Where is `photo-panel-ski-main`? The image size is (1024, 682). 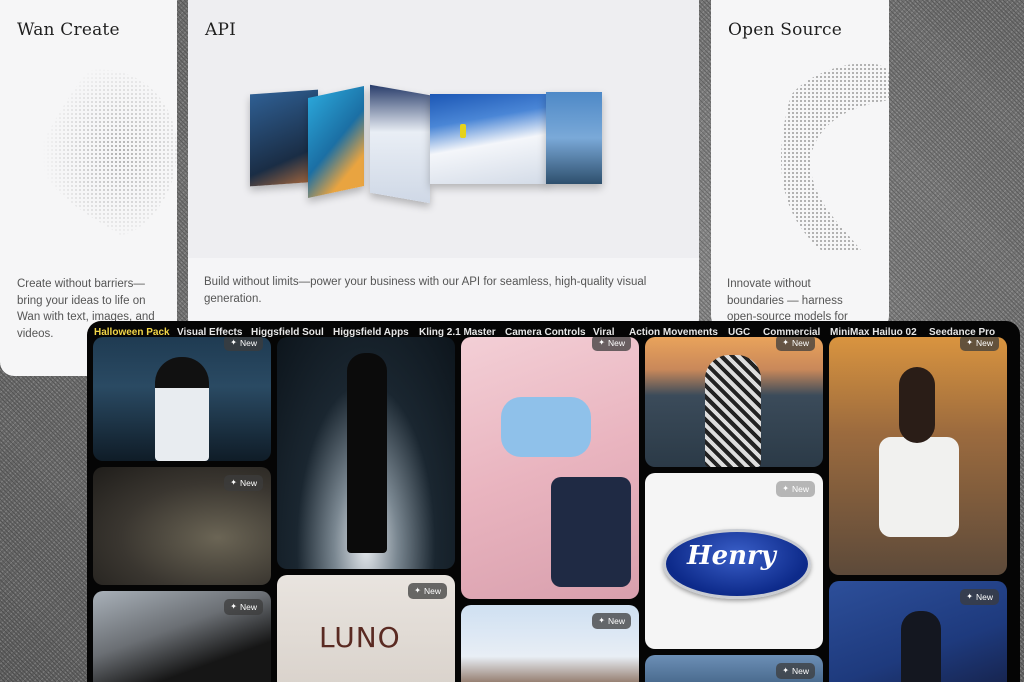
photo-panel-ski-main is located at coordinates (489, 139).